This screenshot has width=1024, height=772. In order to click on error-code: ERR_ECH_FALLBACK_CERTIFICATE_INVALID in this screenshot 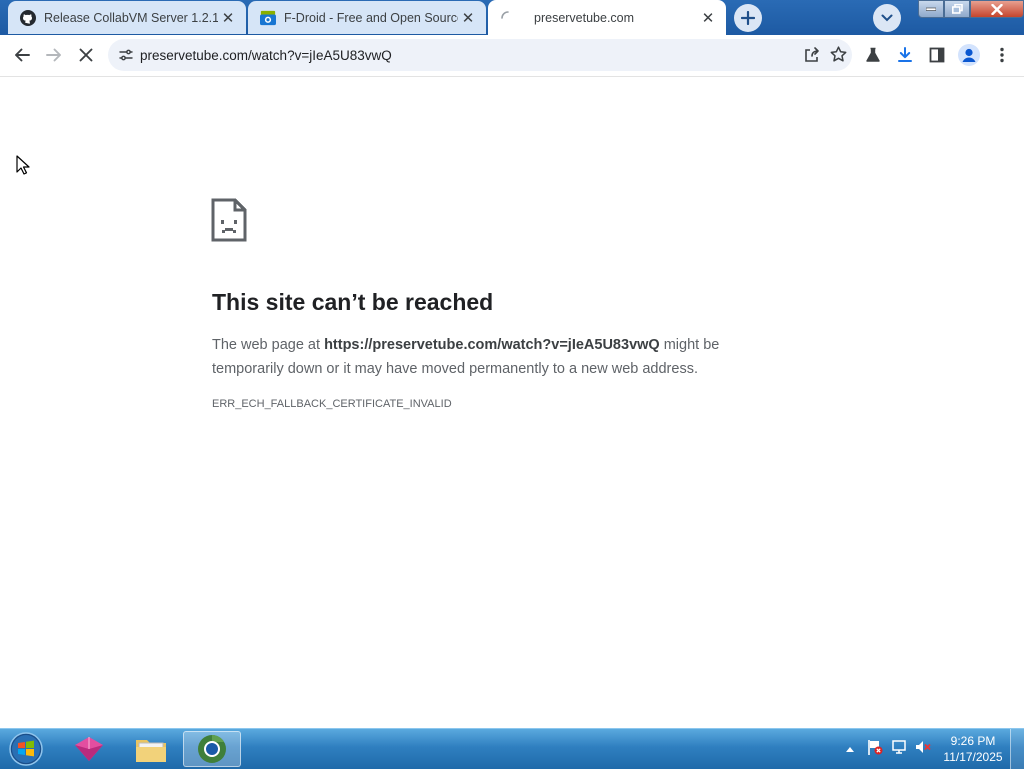, I will do `click(332, 404)`.